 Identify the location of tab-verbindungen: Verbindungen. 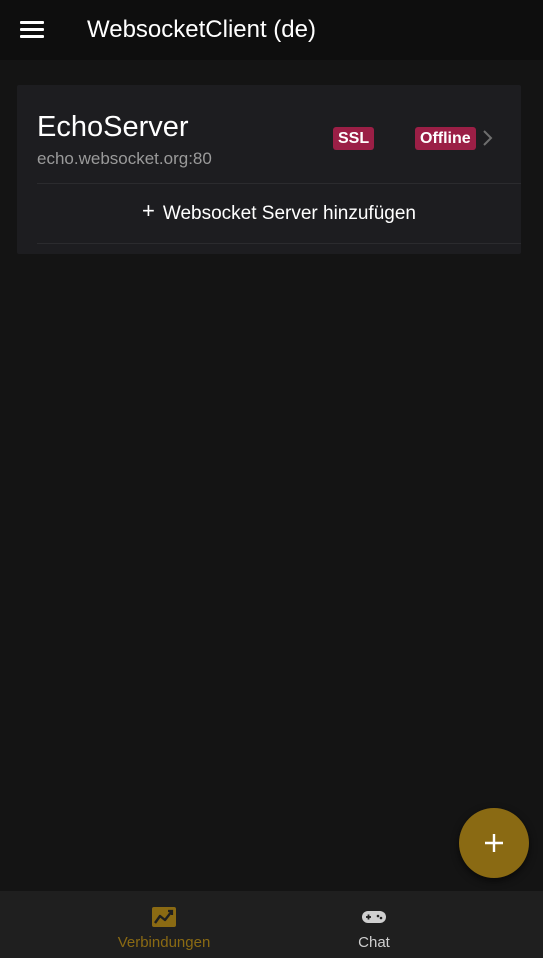
(164, 924).